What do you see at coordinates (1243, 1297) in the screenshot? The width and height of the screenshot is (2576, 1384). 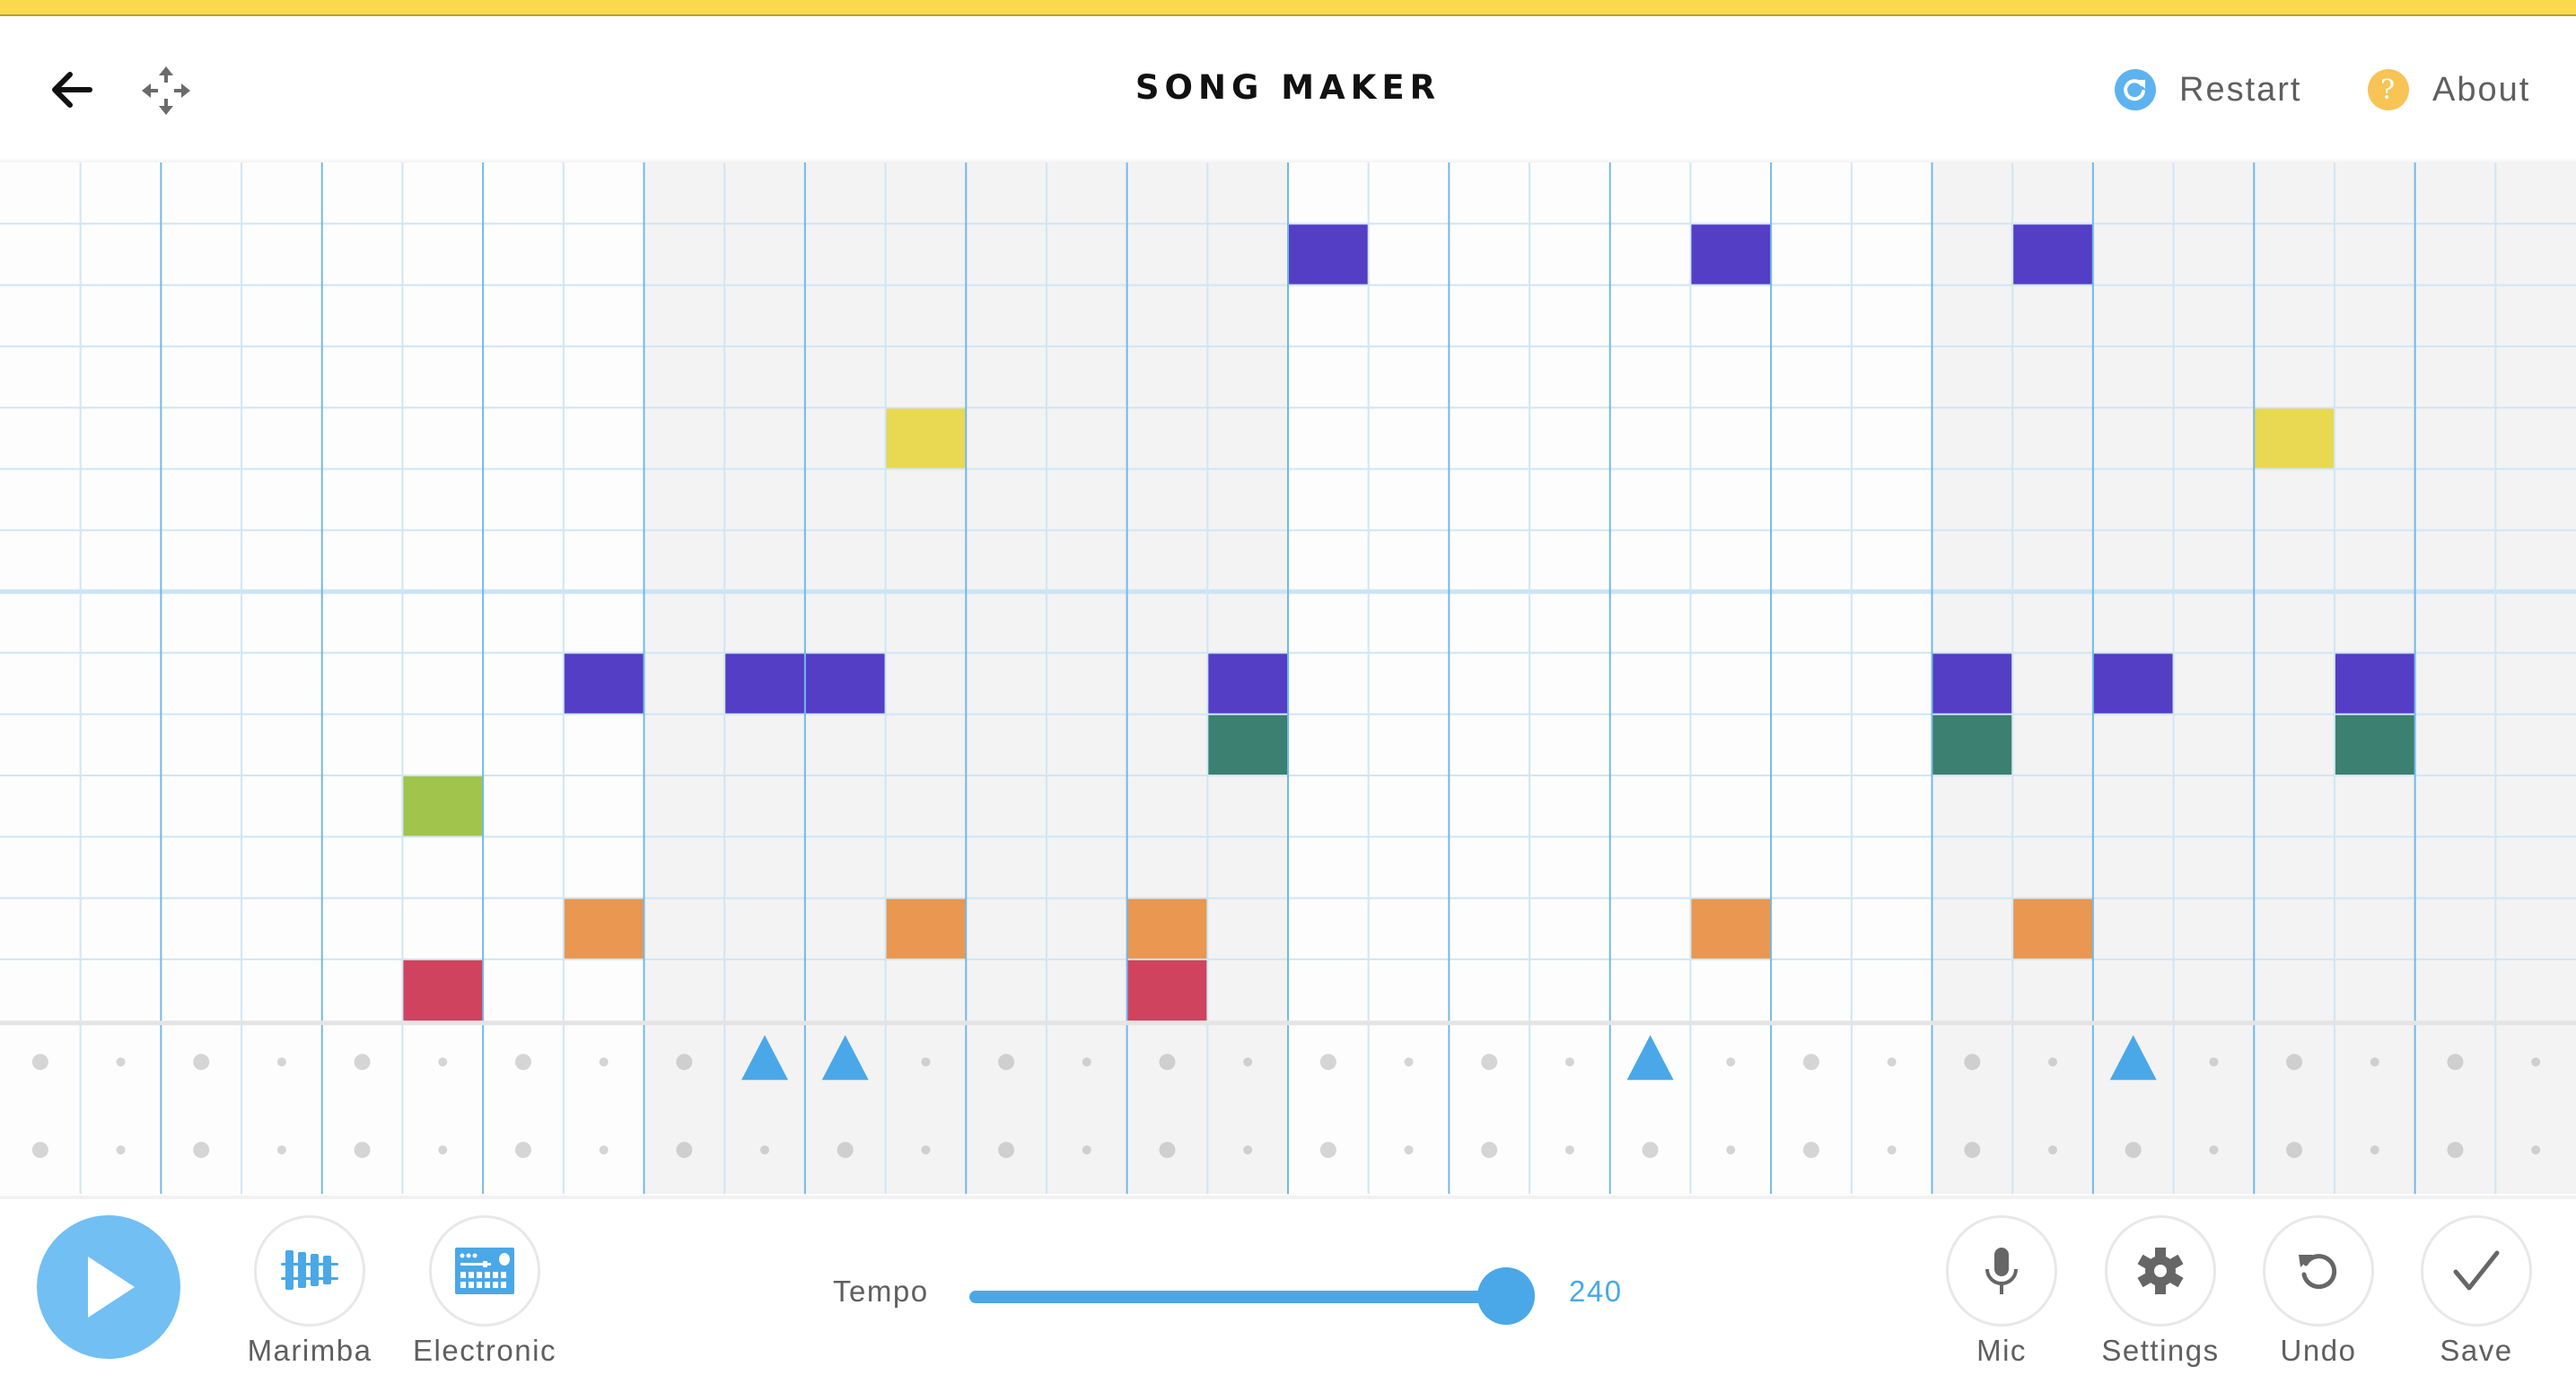 I see `tempo-slider-track` at bounding box center [1243, 1297].